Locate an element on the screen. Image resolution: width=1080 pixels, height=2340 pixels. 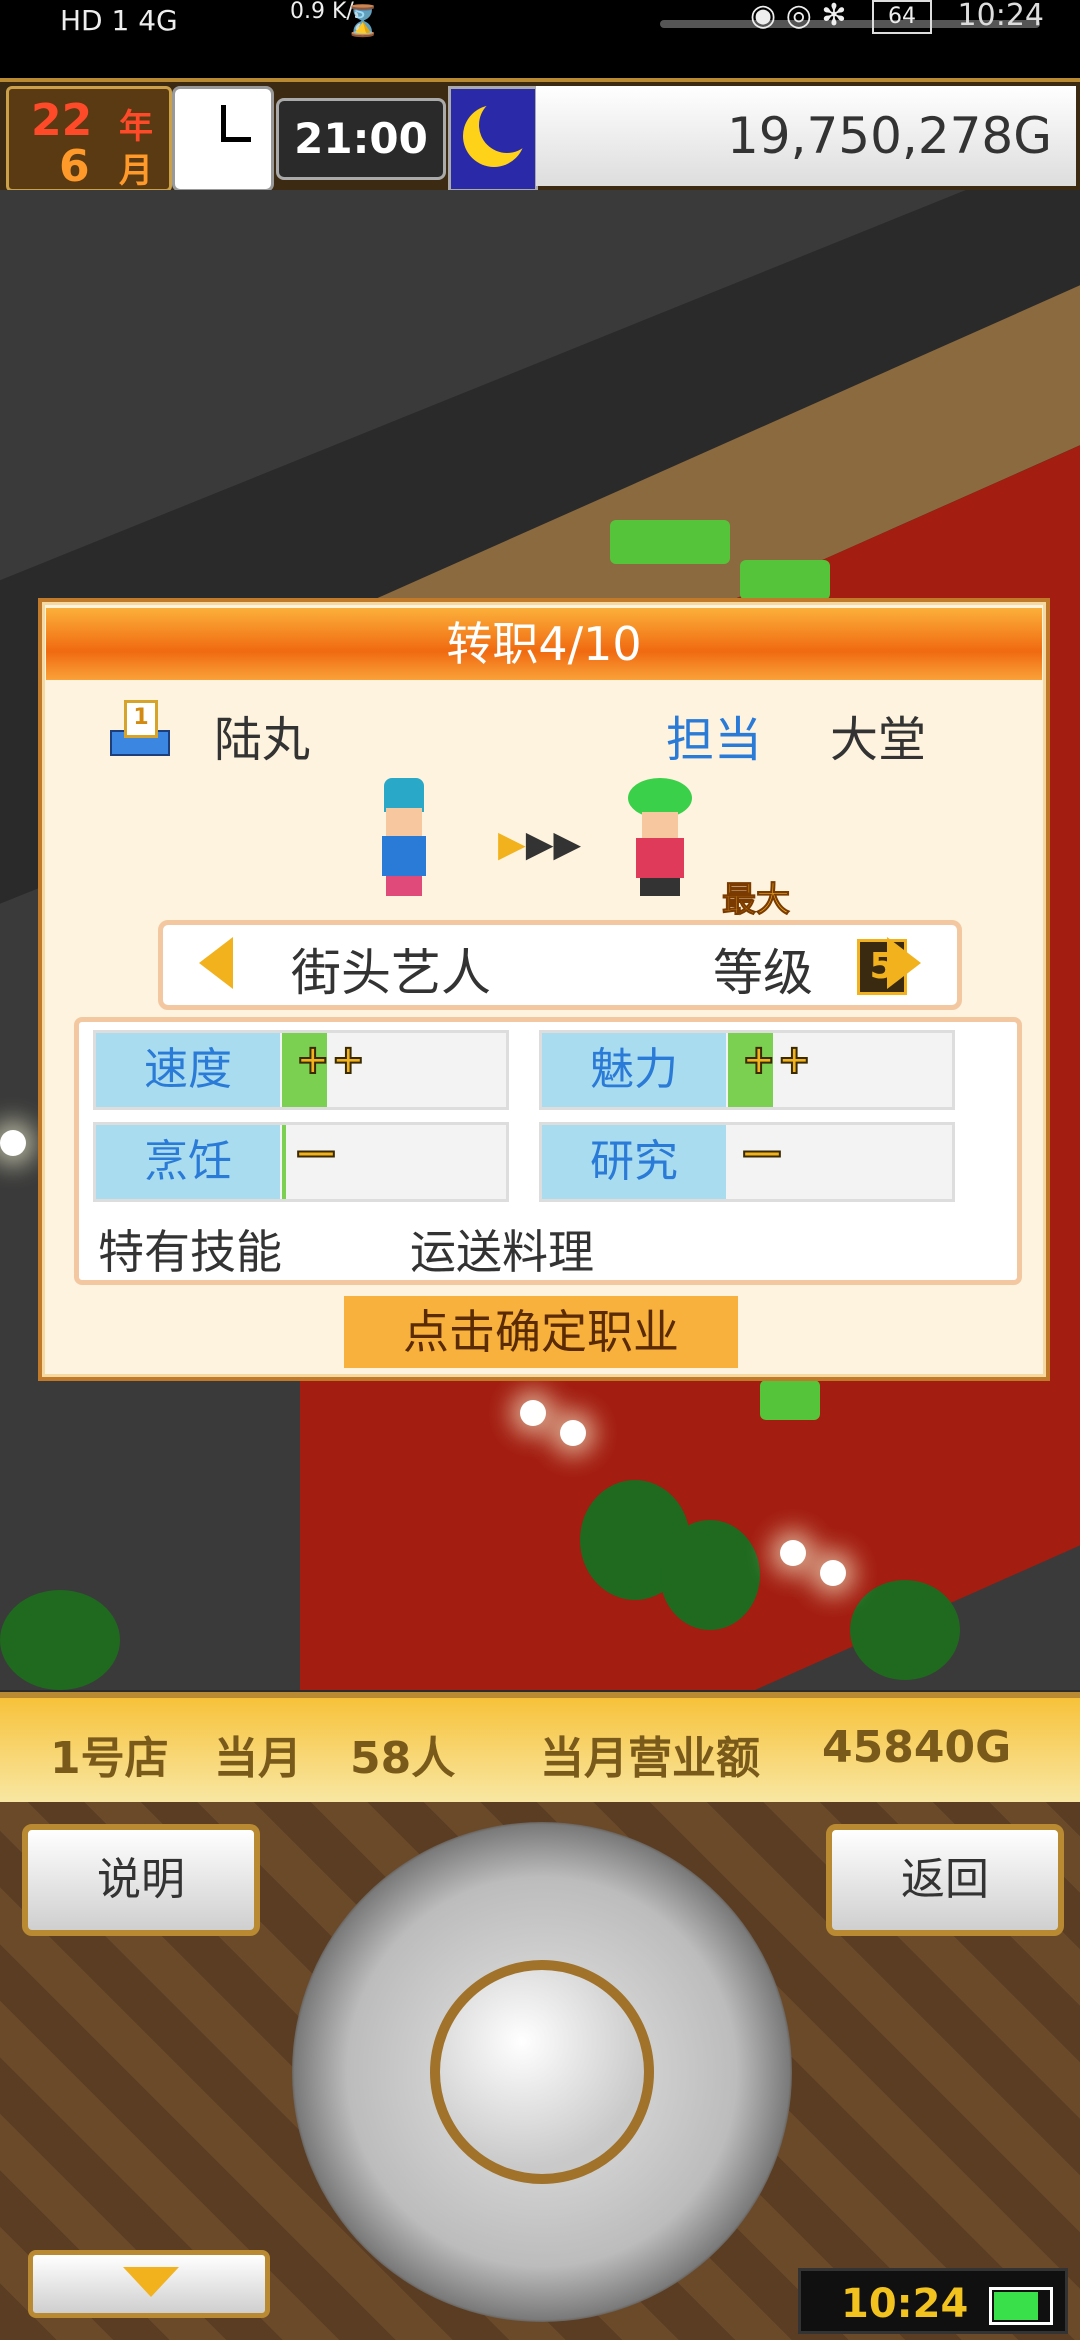
stat-label: 烹饪 is located at coordinates (188, 1162).